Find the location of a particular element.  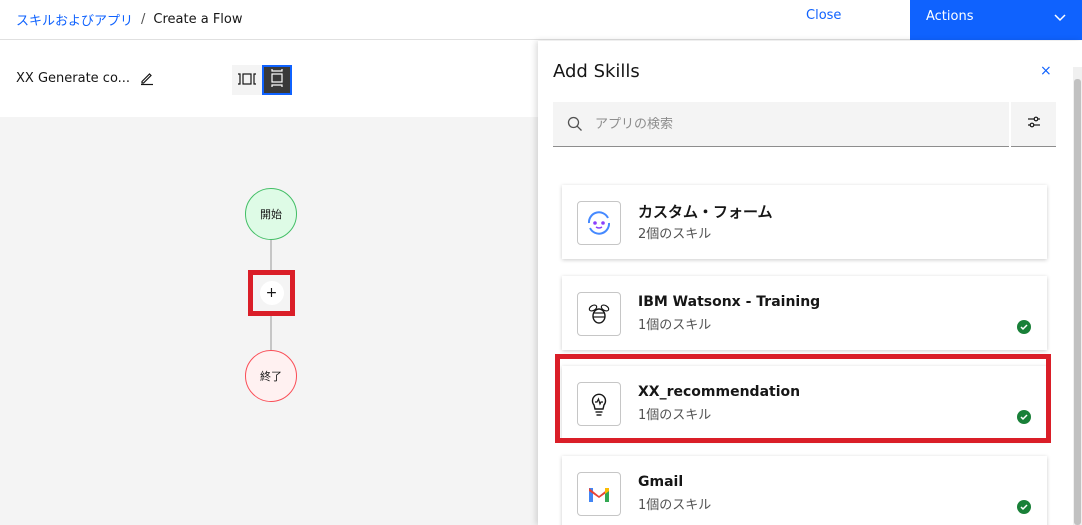

scrollbar-thumb is located at coordinates (1077, 302).